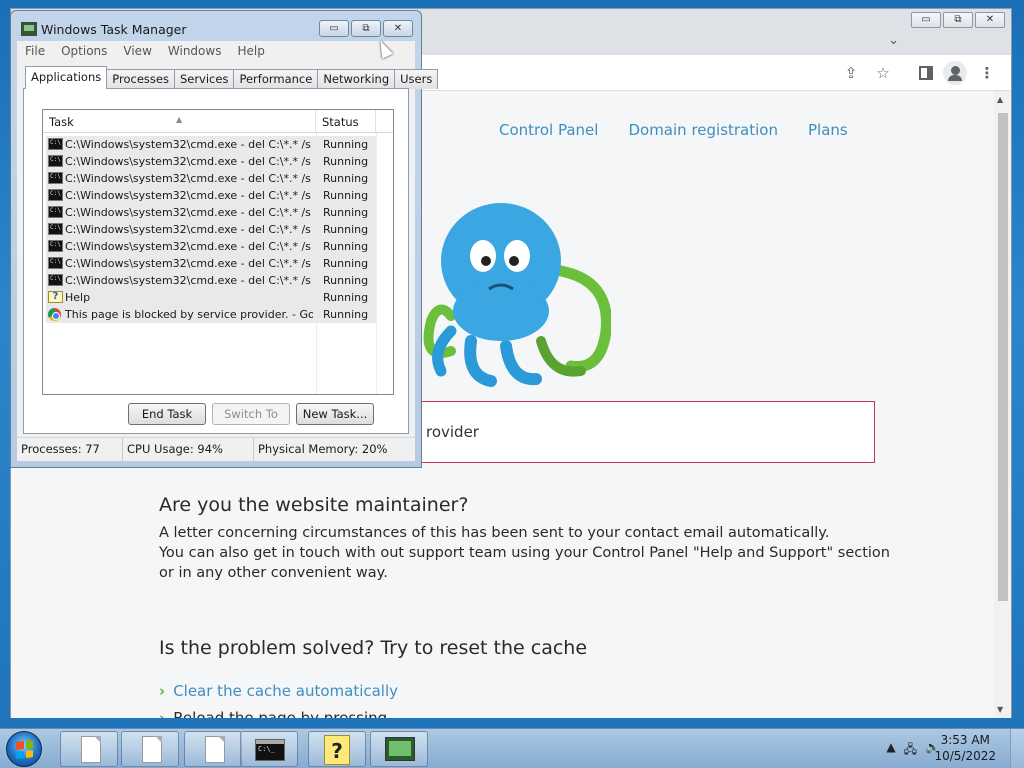  I want to click on clock-date: 10/5/2022, so click(965, 756).